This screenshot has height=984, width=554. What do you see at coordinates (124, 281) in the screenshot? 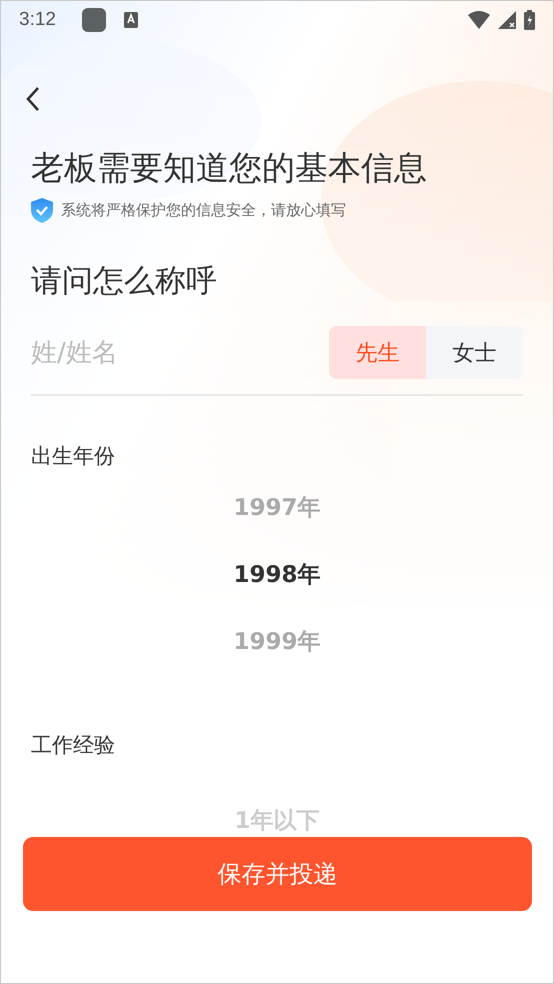
I see `section-heading: 请问怎么称呼` at bounding box center [124, 281].